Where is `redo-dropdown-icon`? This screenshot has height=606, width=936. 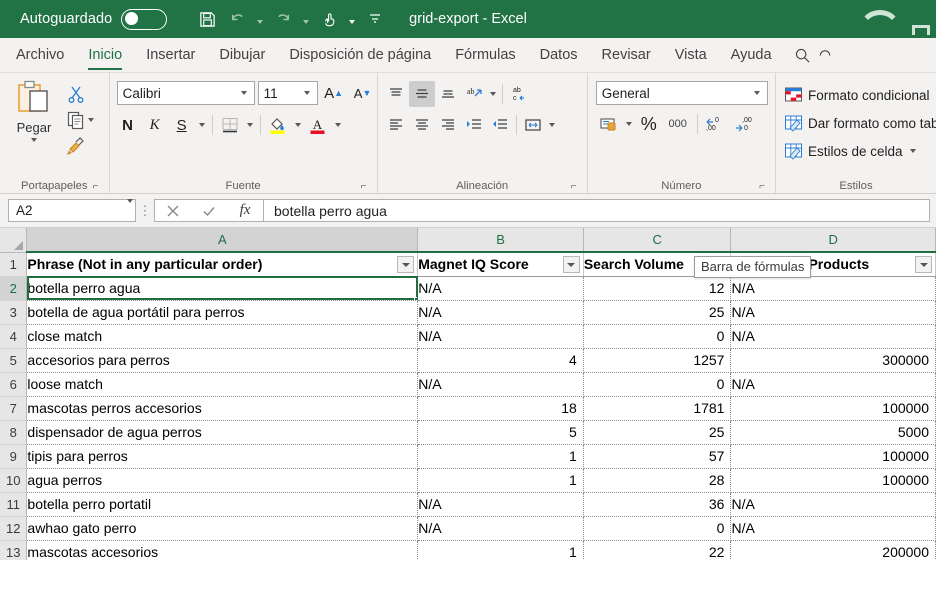
redo-dropdown-icon is located at coordinates (306, 19).